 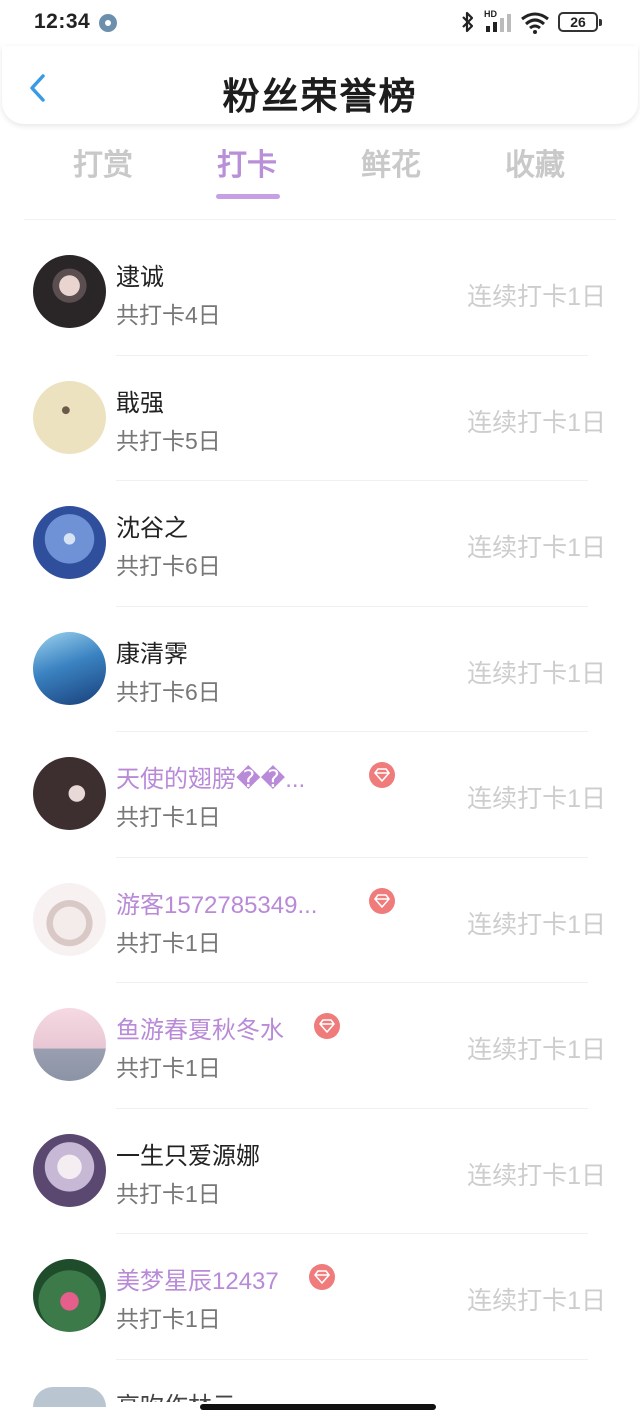 I want to click on fan-name: 高吹作林云, so click(x=186, y=1394).